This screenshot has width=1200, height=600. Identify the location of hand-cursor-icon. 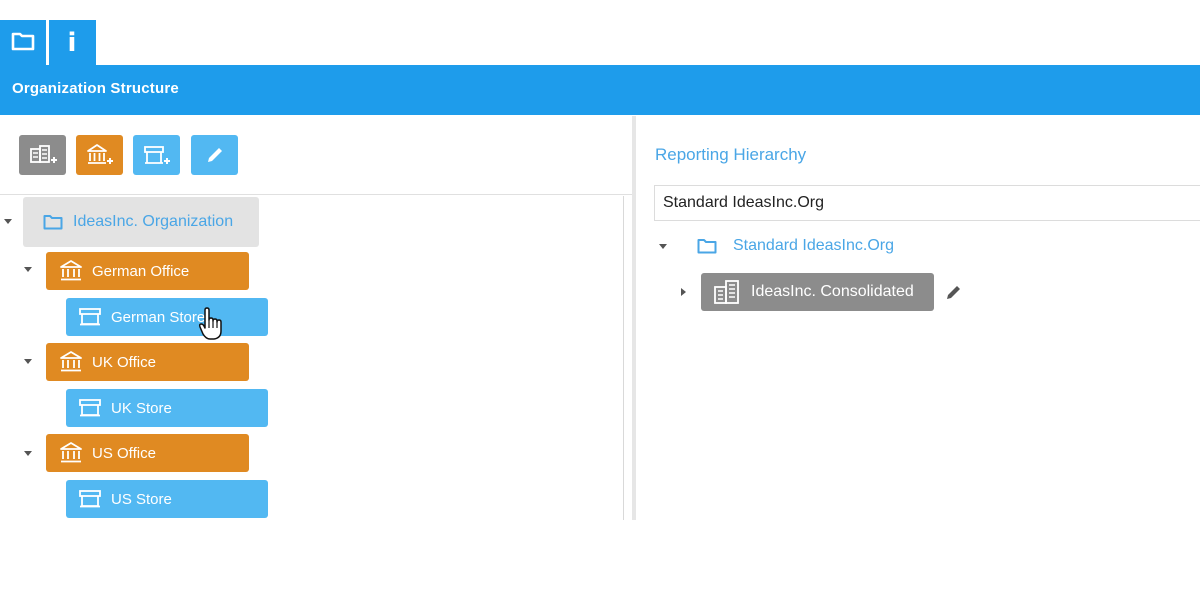
(211, 326).